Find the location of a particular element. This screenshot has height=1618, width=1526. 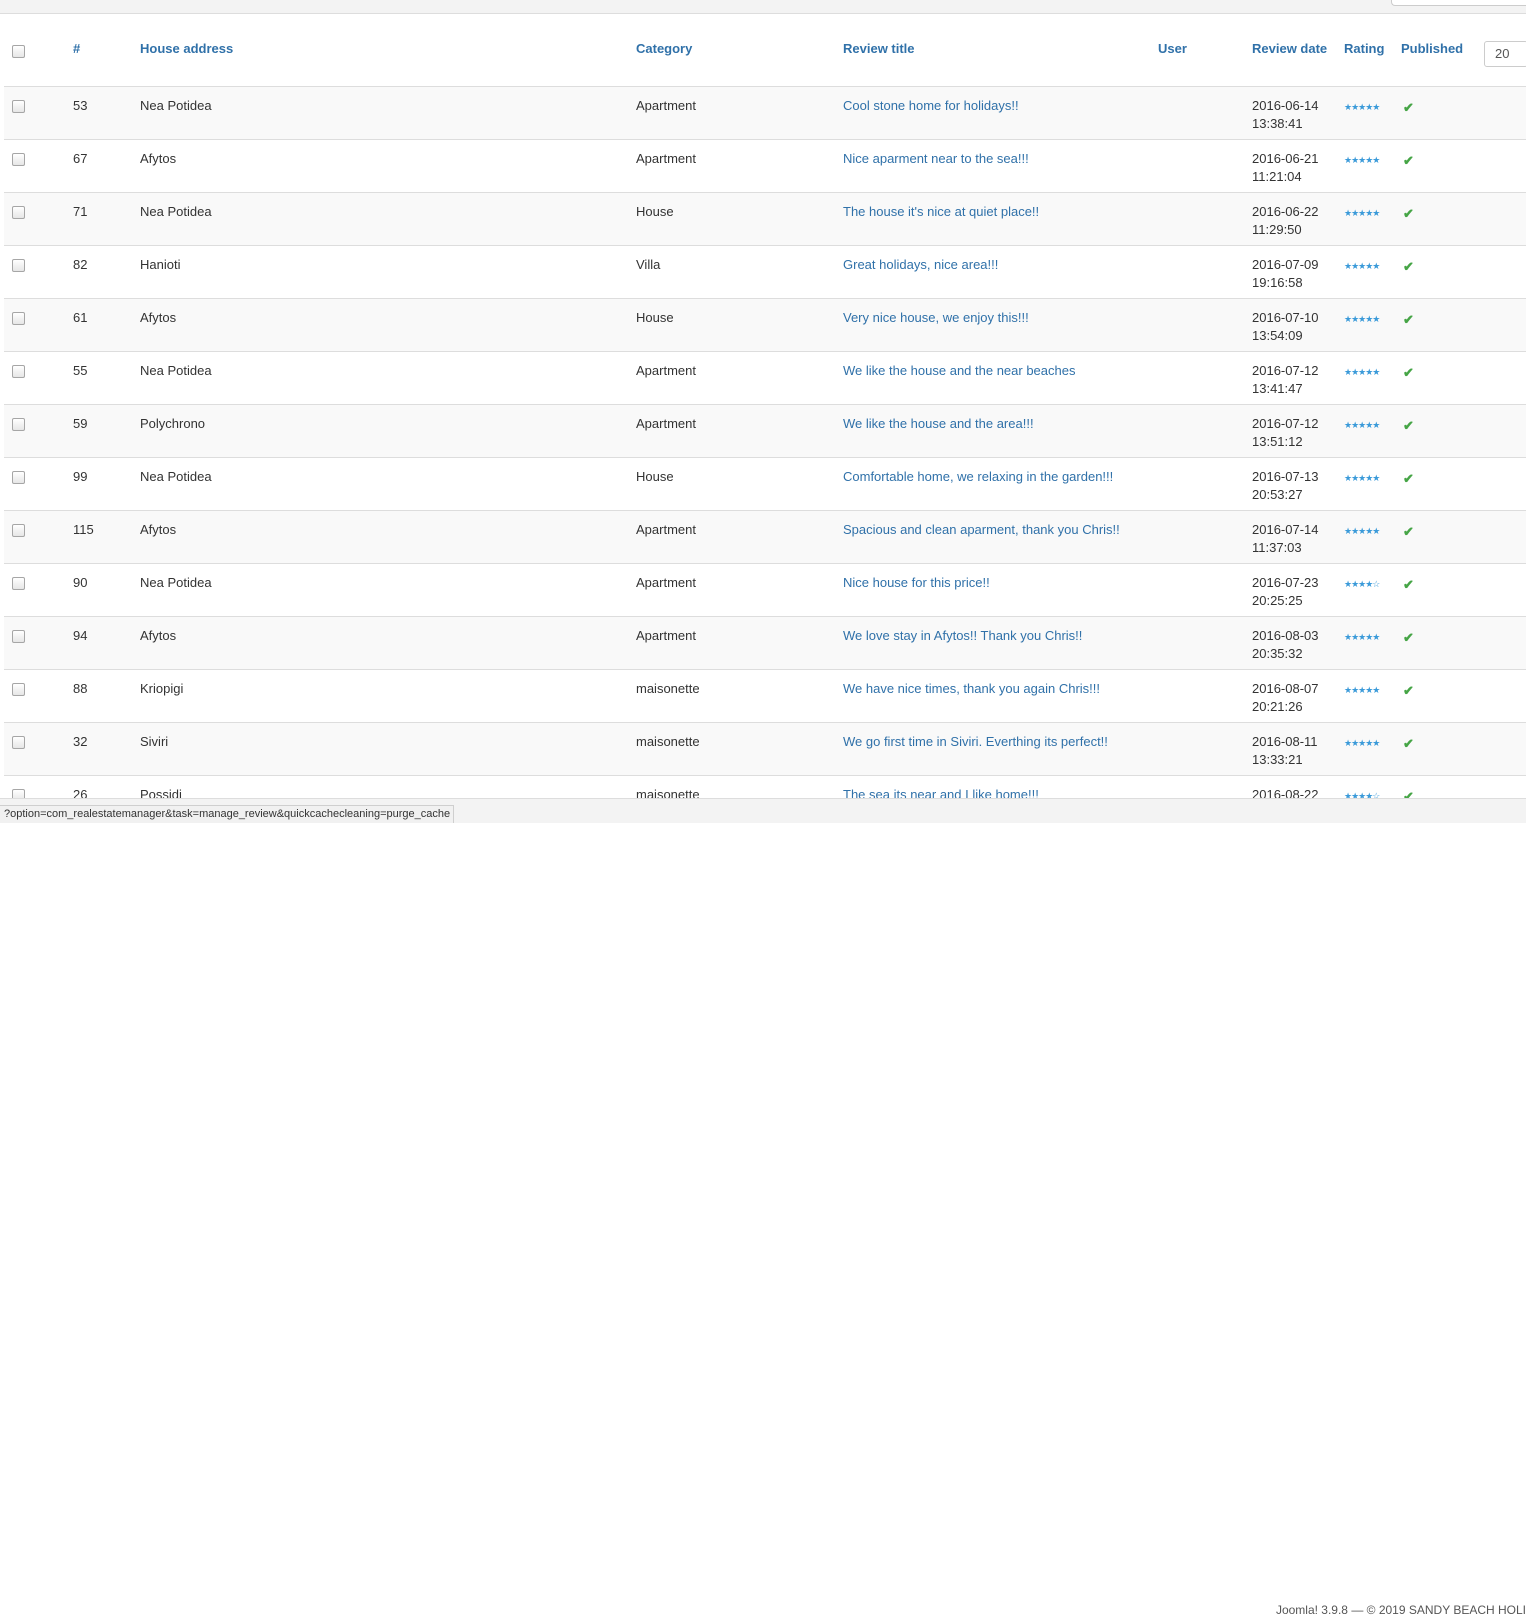

review-id: 82 is located at coordinates (80, 264).